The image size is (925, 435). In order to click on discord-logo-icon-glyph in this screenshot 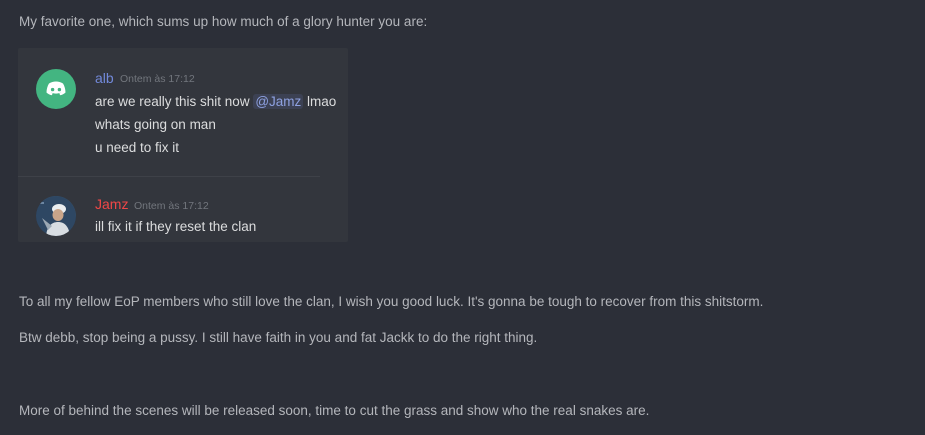, I will do `click(56, 88)`.